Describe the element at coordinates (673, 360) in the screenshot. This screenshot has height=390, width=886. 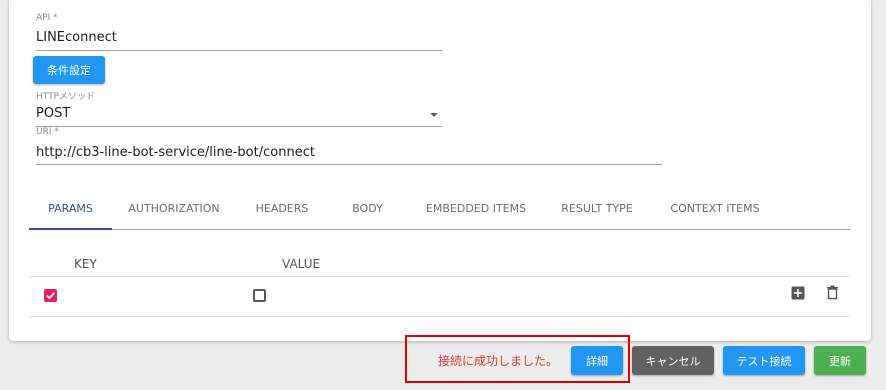
I see `cancel-button: キャンセル` at that location.